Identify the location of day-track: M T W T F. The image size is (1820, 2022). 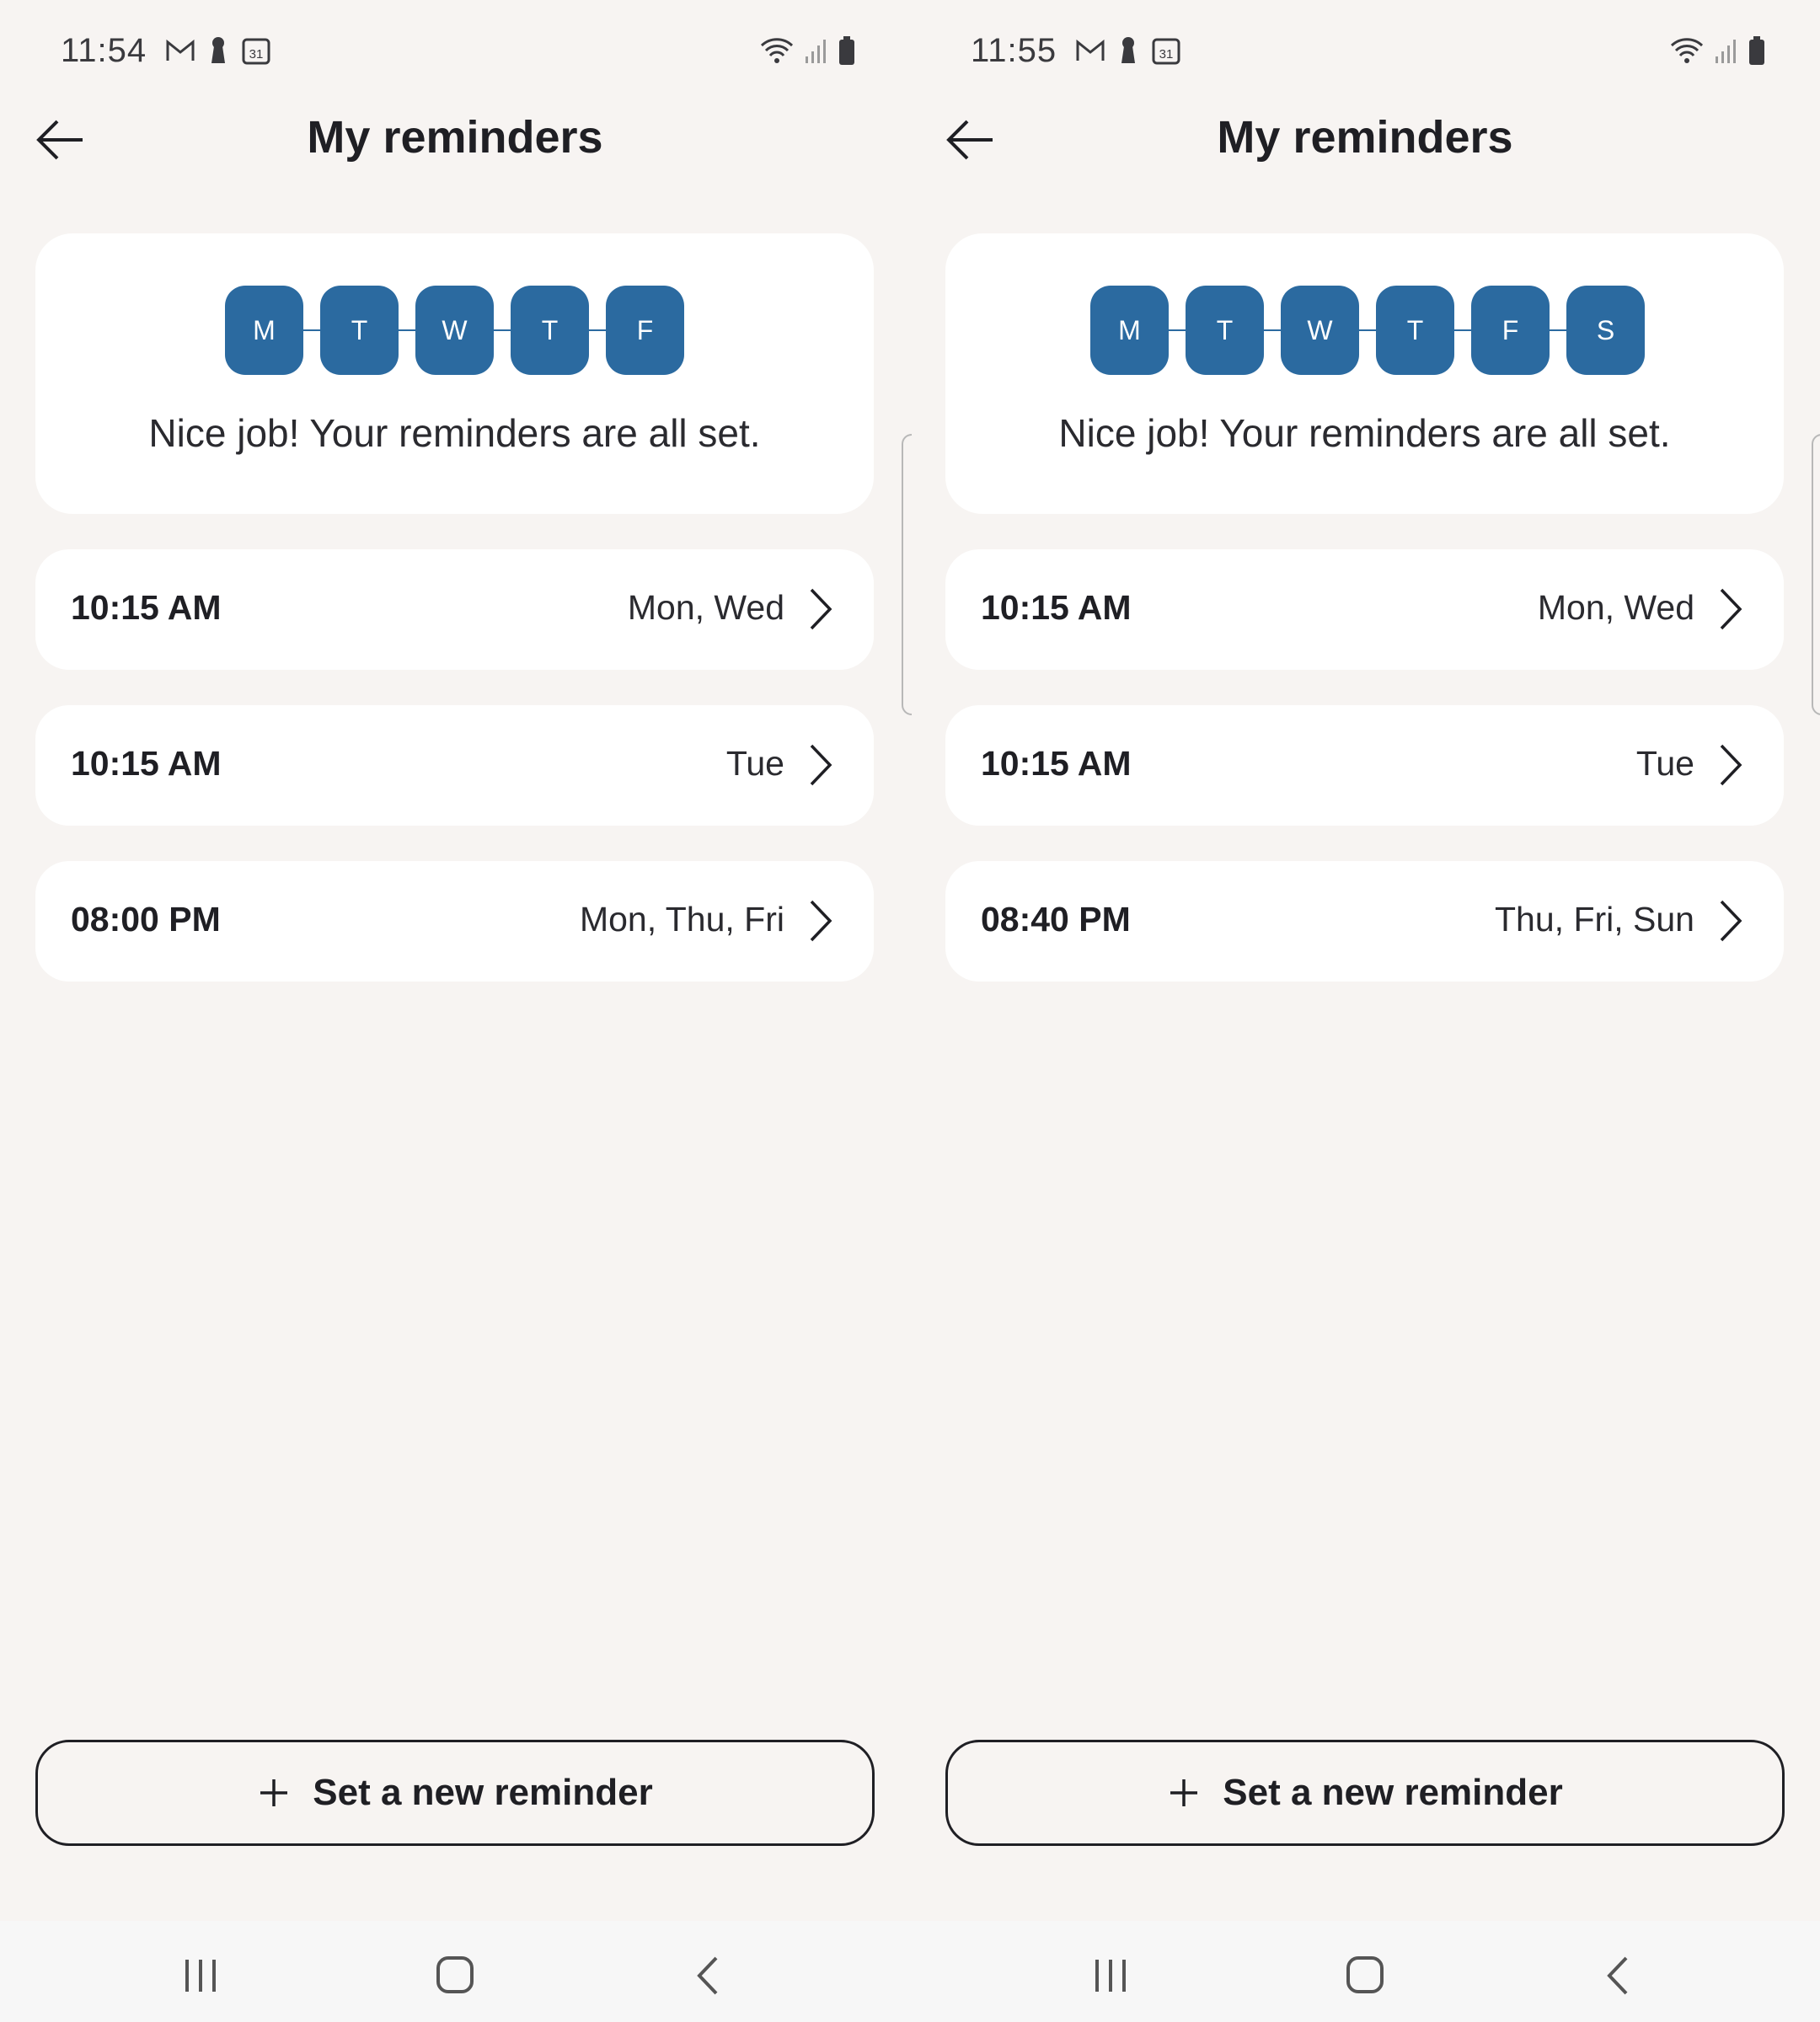
(454, 330).